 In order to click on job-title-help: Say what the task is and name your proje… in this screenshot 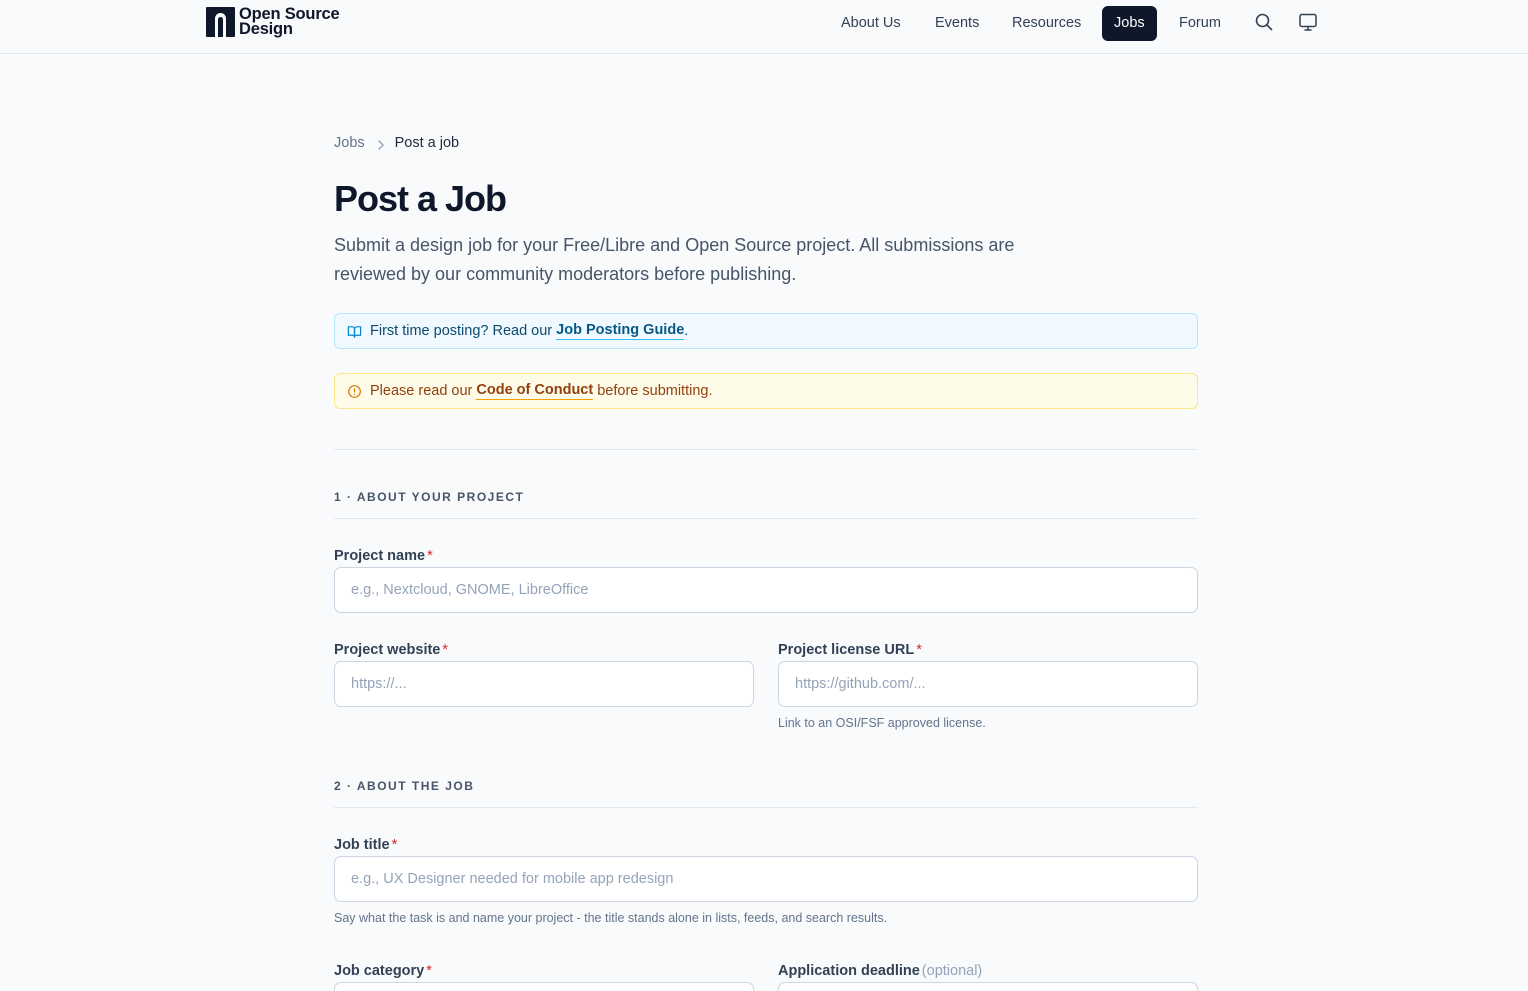, I will do `click(611, 918)`.